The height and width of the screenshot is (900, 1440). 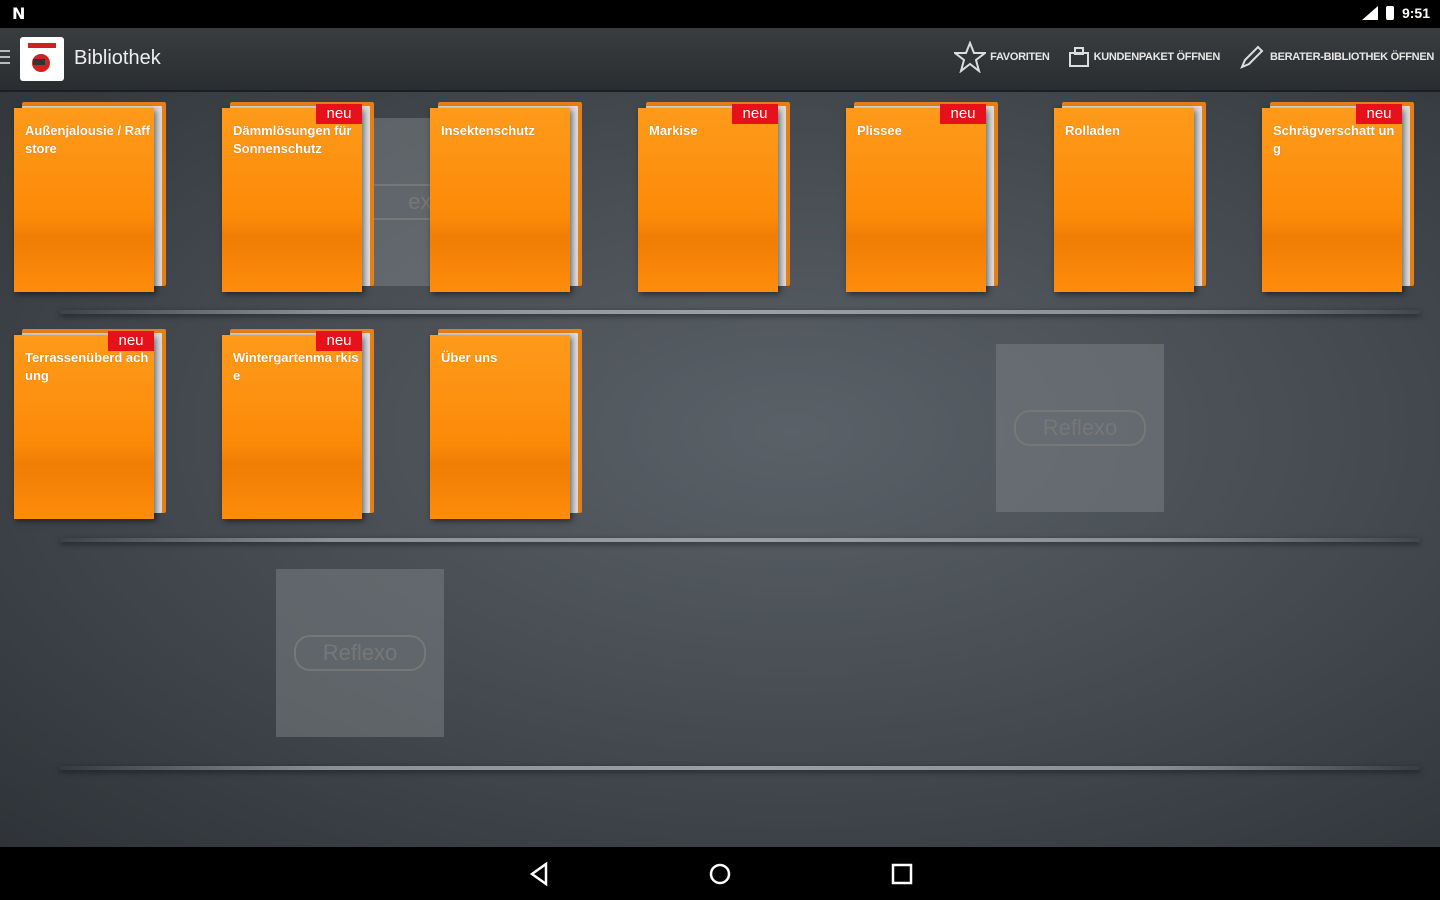 What do you see at coordinates (1338, 197) in the screenshot?
I see `folder-schraegverschattung: Schrägverschatt ung neu` at bounding box center [1338, 197].